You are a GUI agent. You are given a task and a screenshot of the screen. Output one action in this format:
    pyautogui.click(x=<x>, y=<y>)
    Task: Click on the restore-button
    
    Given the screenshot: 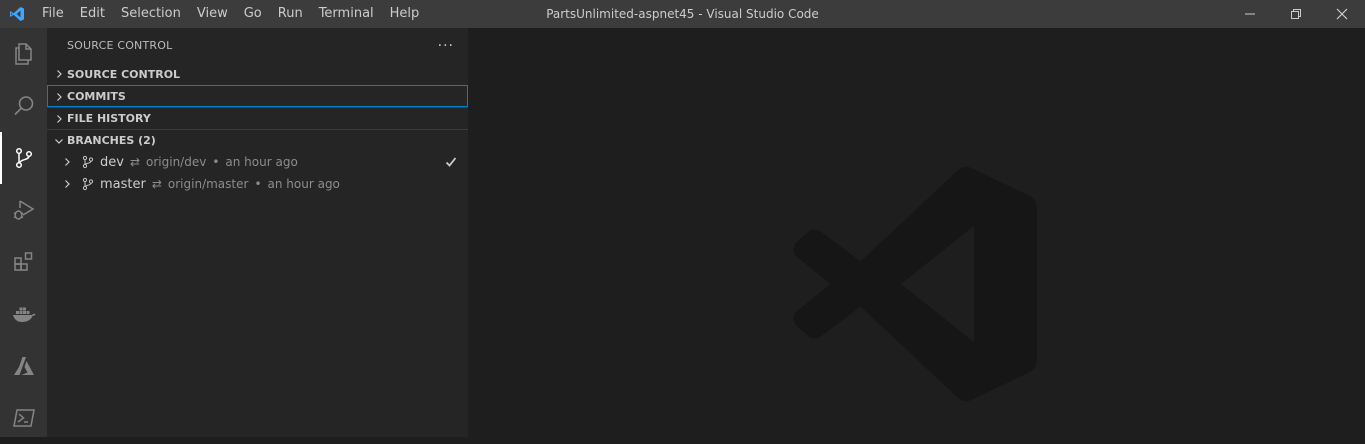 What is the action you would take?
    pyautogui.click(x=1296, y=14)
    